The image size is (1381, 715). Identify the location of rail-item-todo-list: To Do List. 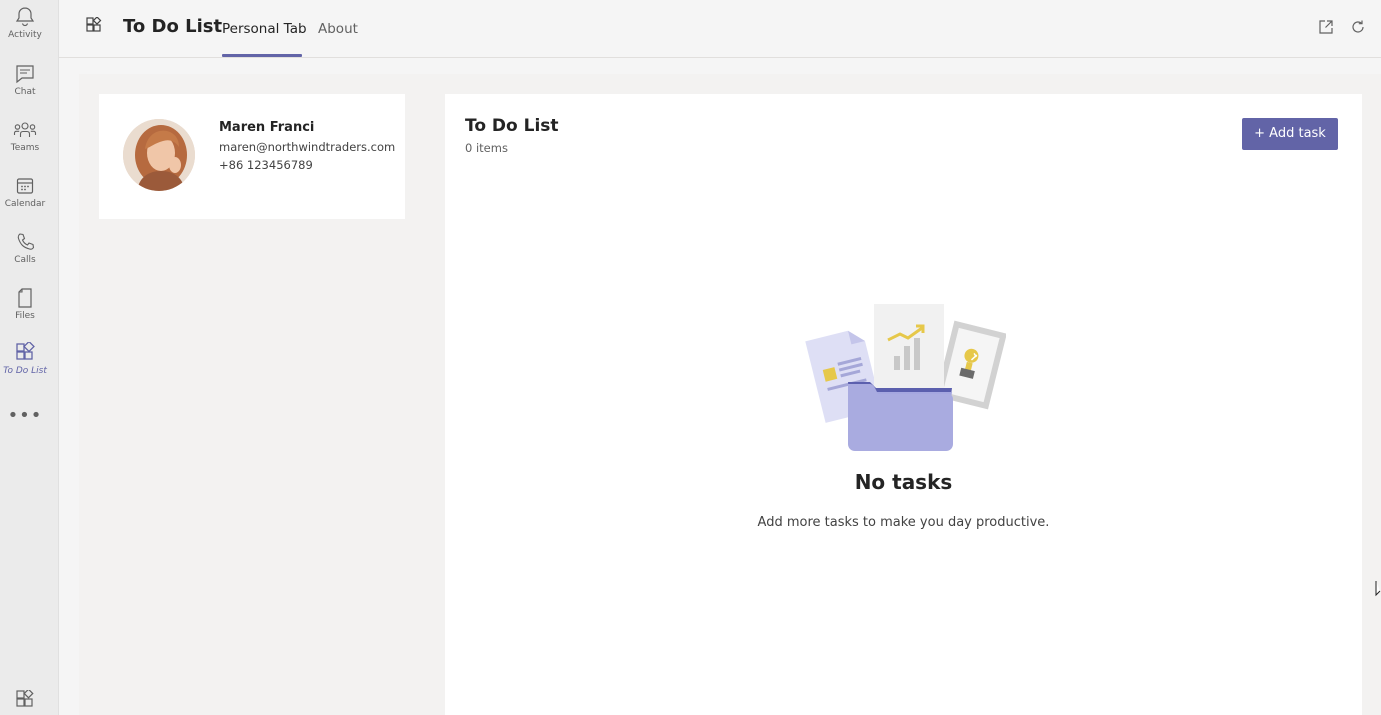
(25, 368).